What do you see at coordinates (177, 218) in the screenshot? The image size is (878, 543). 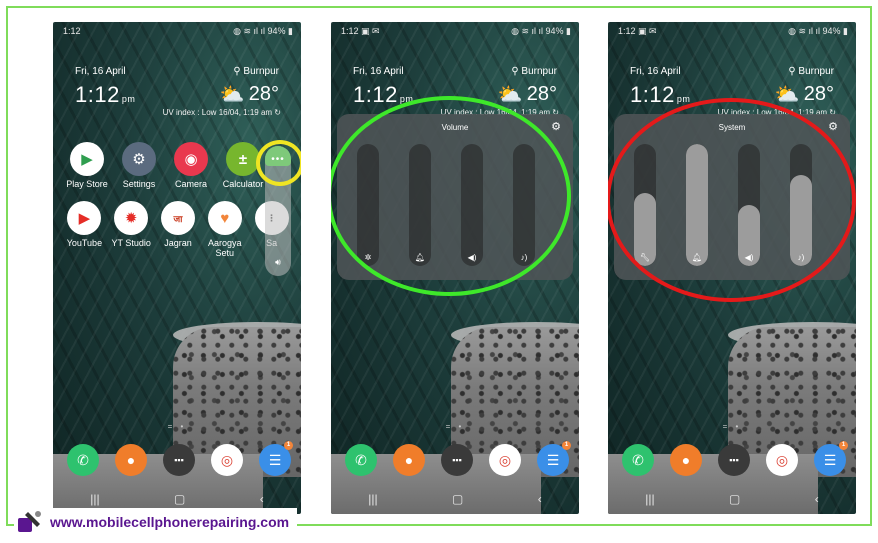 I see `jagran-icon: जा` at bounding box center [177, 218].